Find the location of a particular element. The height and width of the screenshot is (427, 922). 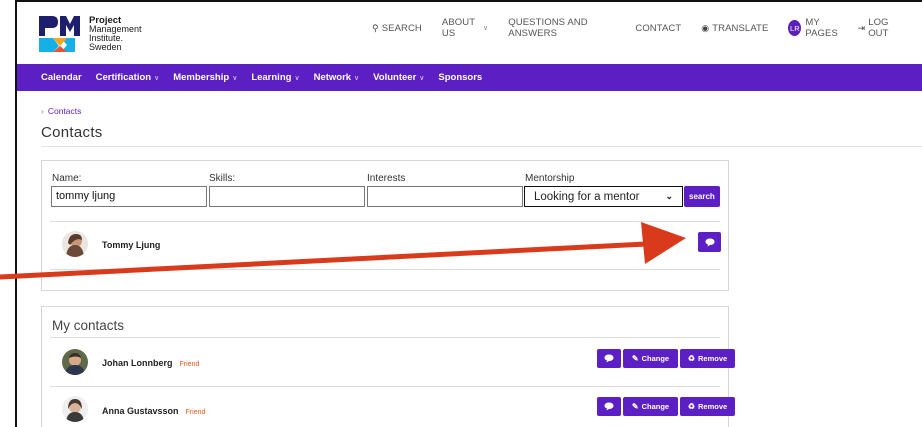

page-title: Contacts is located at coordinates (72, 132).